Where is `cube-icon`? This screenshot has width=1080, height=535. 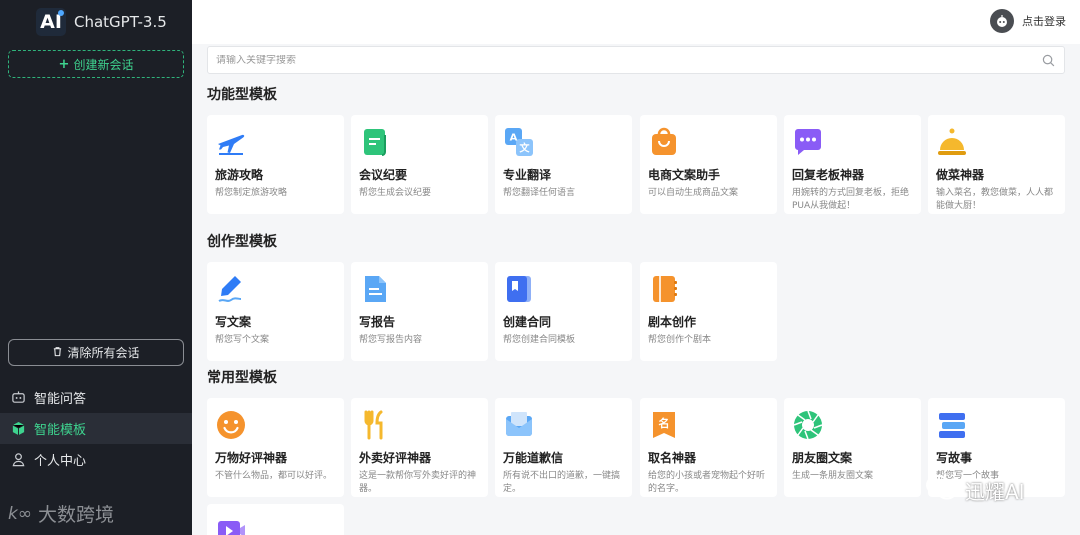
cube-icon is located at coordinates (18, 429).